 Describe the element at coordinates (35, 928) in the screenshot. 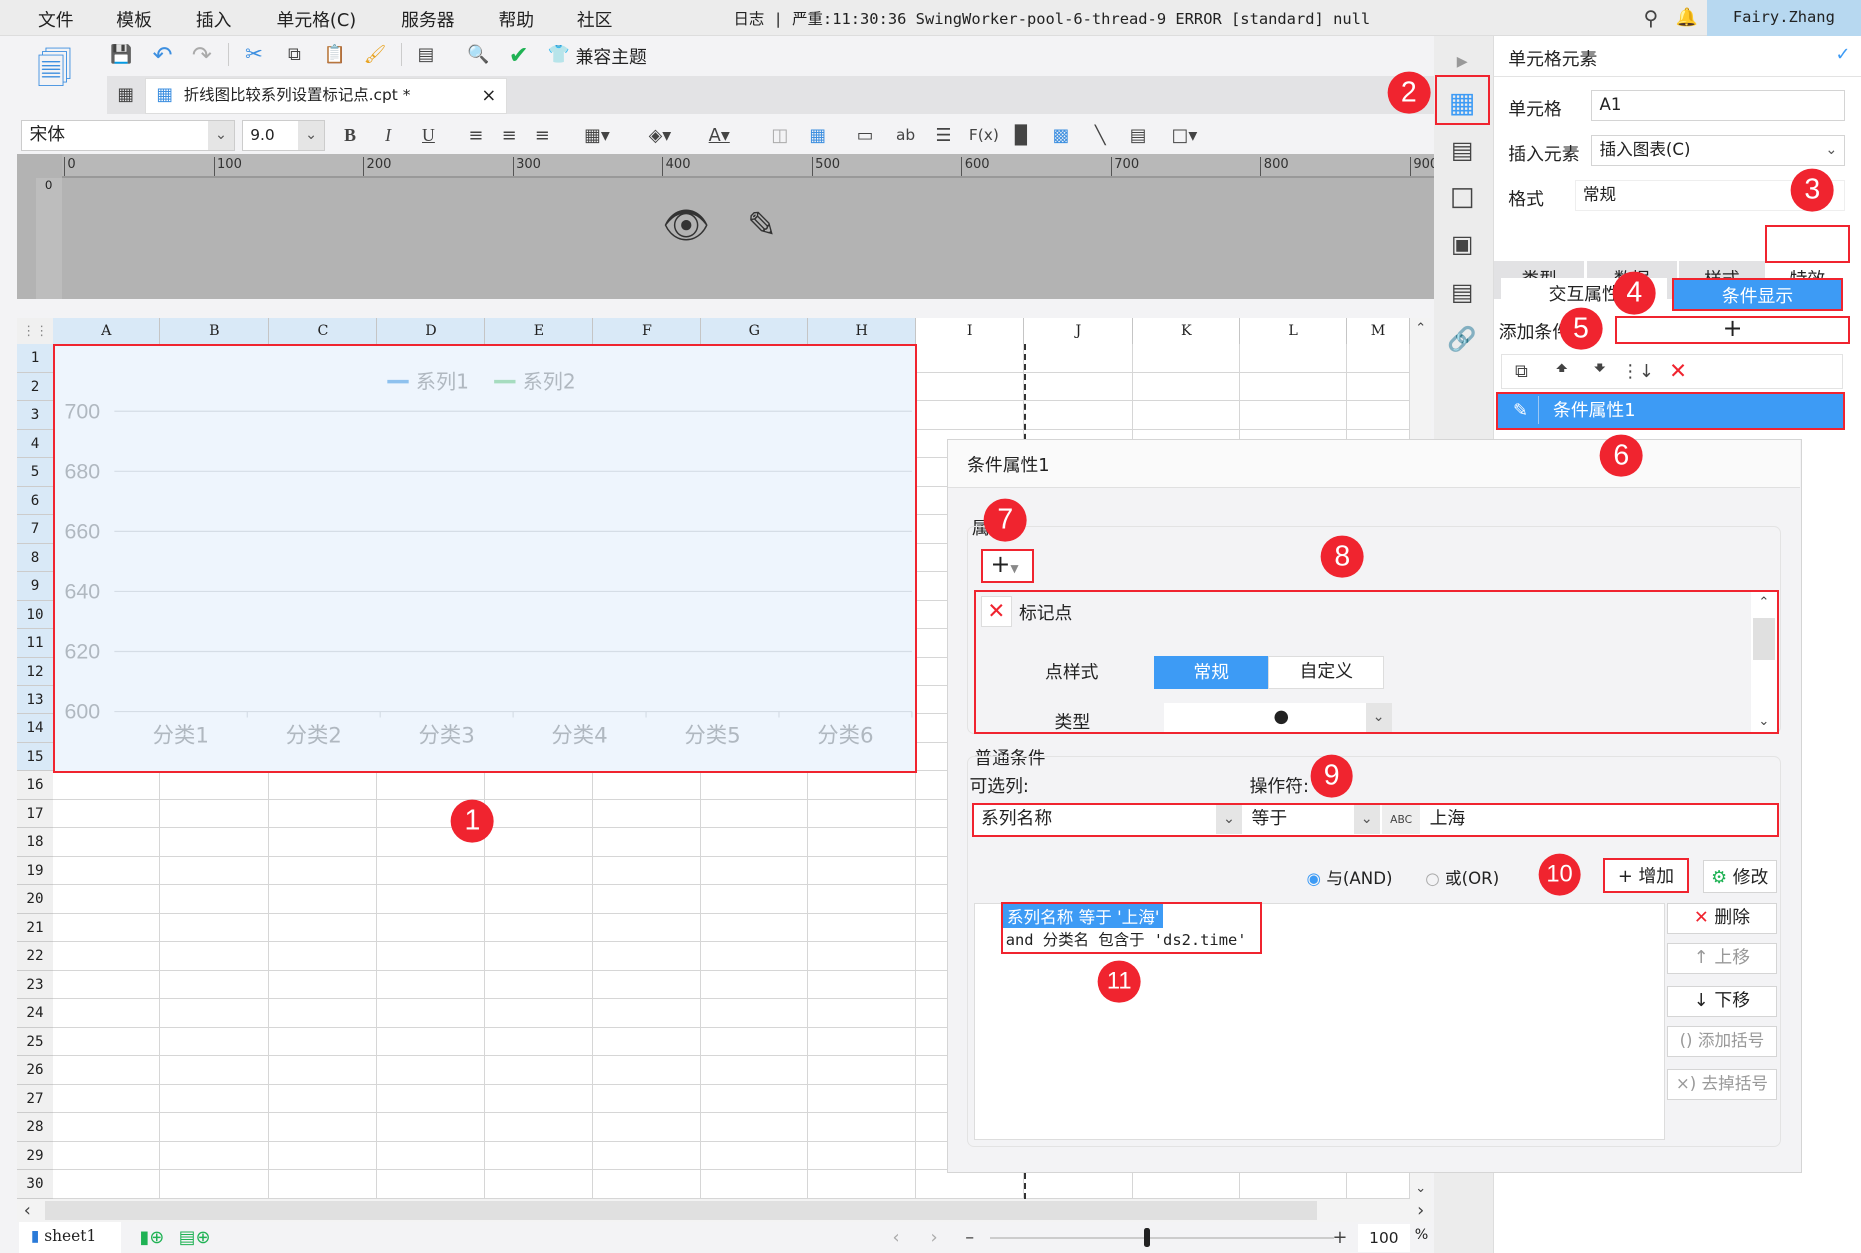

I see `row-header: 21` at that location.